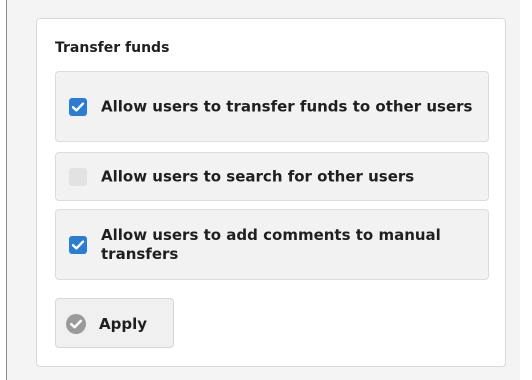 The width and height of the screenshot is (532, 380). I want to click on apply-checkmark-icon, so click(76, 324).